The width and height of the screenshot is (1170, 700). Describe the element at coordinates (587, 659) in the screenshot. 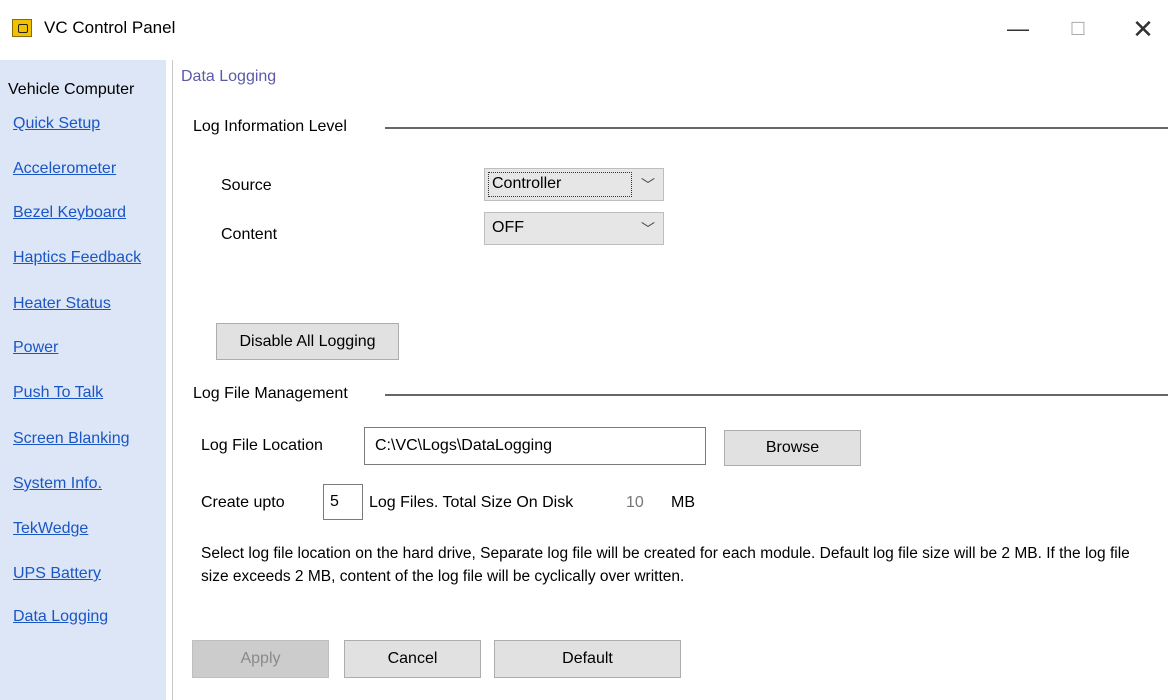

I see `default-button: Default` at that location.